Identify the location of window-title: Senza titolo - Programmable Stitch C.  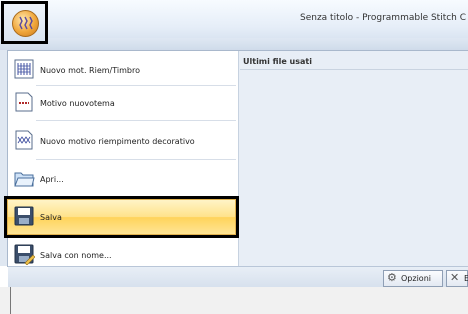
(383, 18).